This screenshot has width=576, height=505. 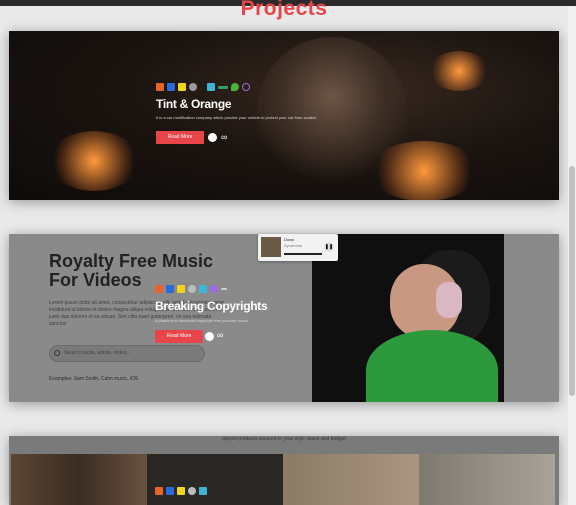 I want to click on track-artist: Syndrome, so click(x=293, y=245).